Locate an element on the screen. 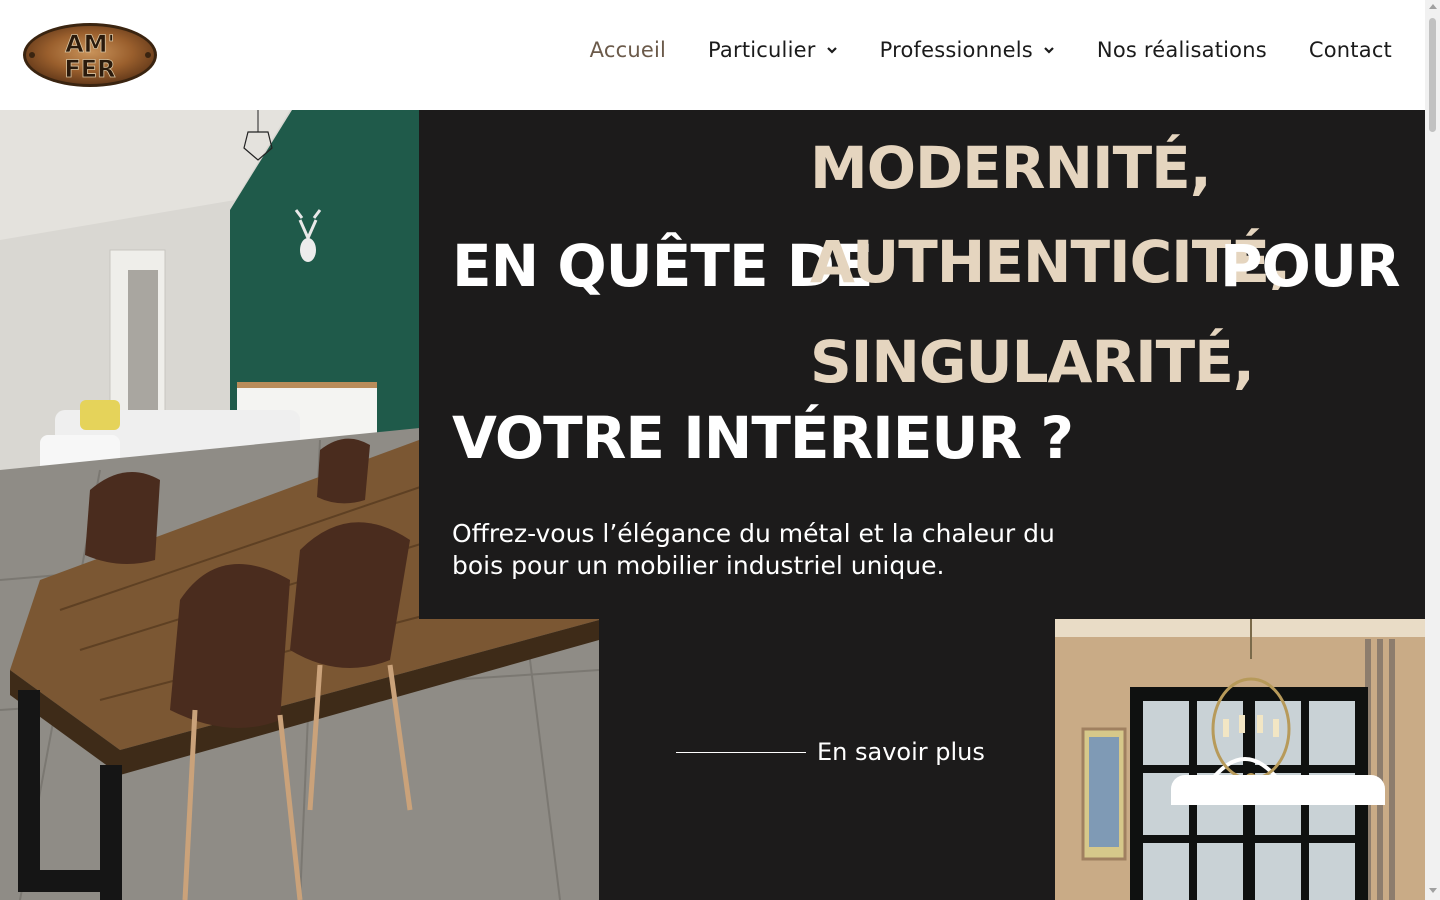 The image size is (1440, 900). cta-line-decoration is located at coordinates (741, 752).